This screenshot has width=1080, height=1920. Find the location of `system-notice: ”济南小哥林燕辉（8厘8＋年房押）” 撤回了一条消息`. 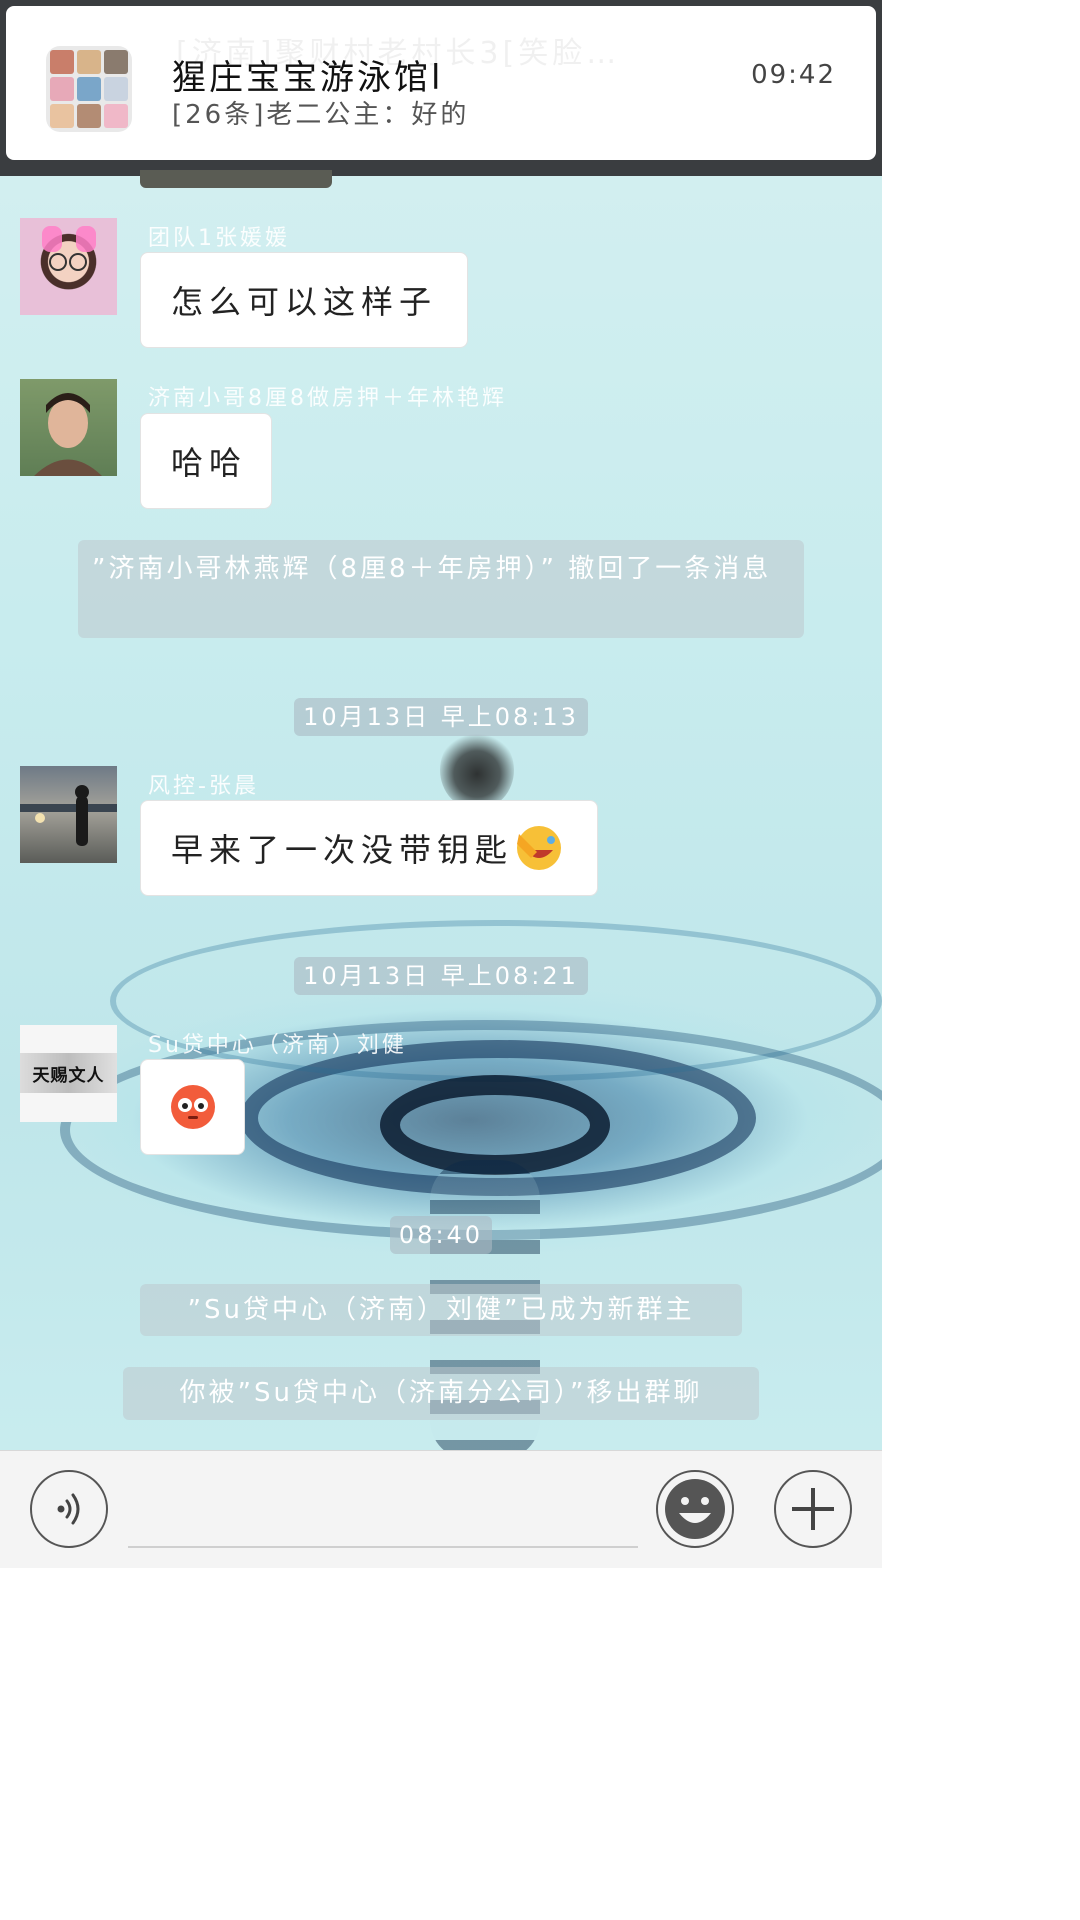

system-notice: ”济南小哥林燕辉（8厘8＋年房押）” 撤回了一条消息 is located at coordinates (441, 589).